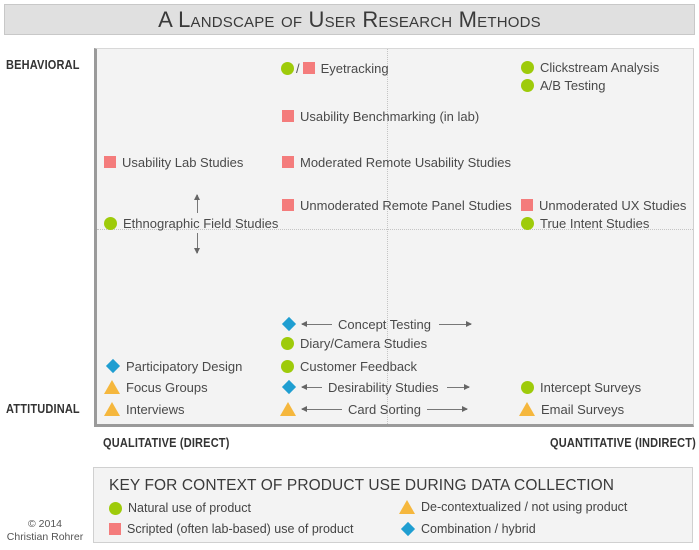 Image resolution: width=699 pixels, height=550 pixels. Describe the element at coordinates (167, 387) in the screenshot. I see `method-label: Focus Groups` at that location.